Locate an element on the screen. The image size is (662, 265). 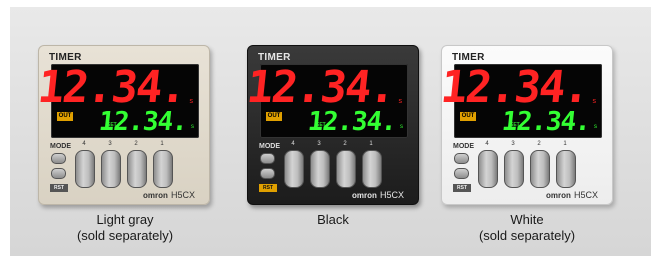
caption-line-1: Black is located at coordinates (333, 219).